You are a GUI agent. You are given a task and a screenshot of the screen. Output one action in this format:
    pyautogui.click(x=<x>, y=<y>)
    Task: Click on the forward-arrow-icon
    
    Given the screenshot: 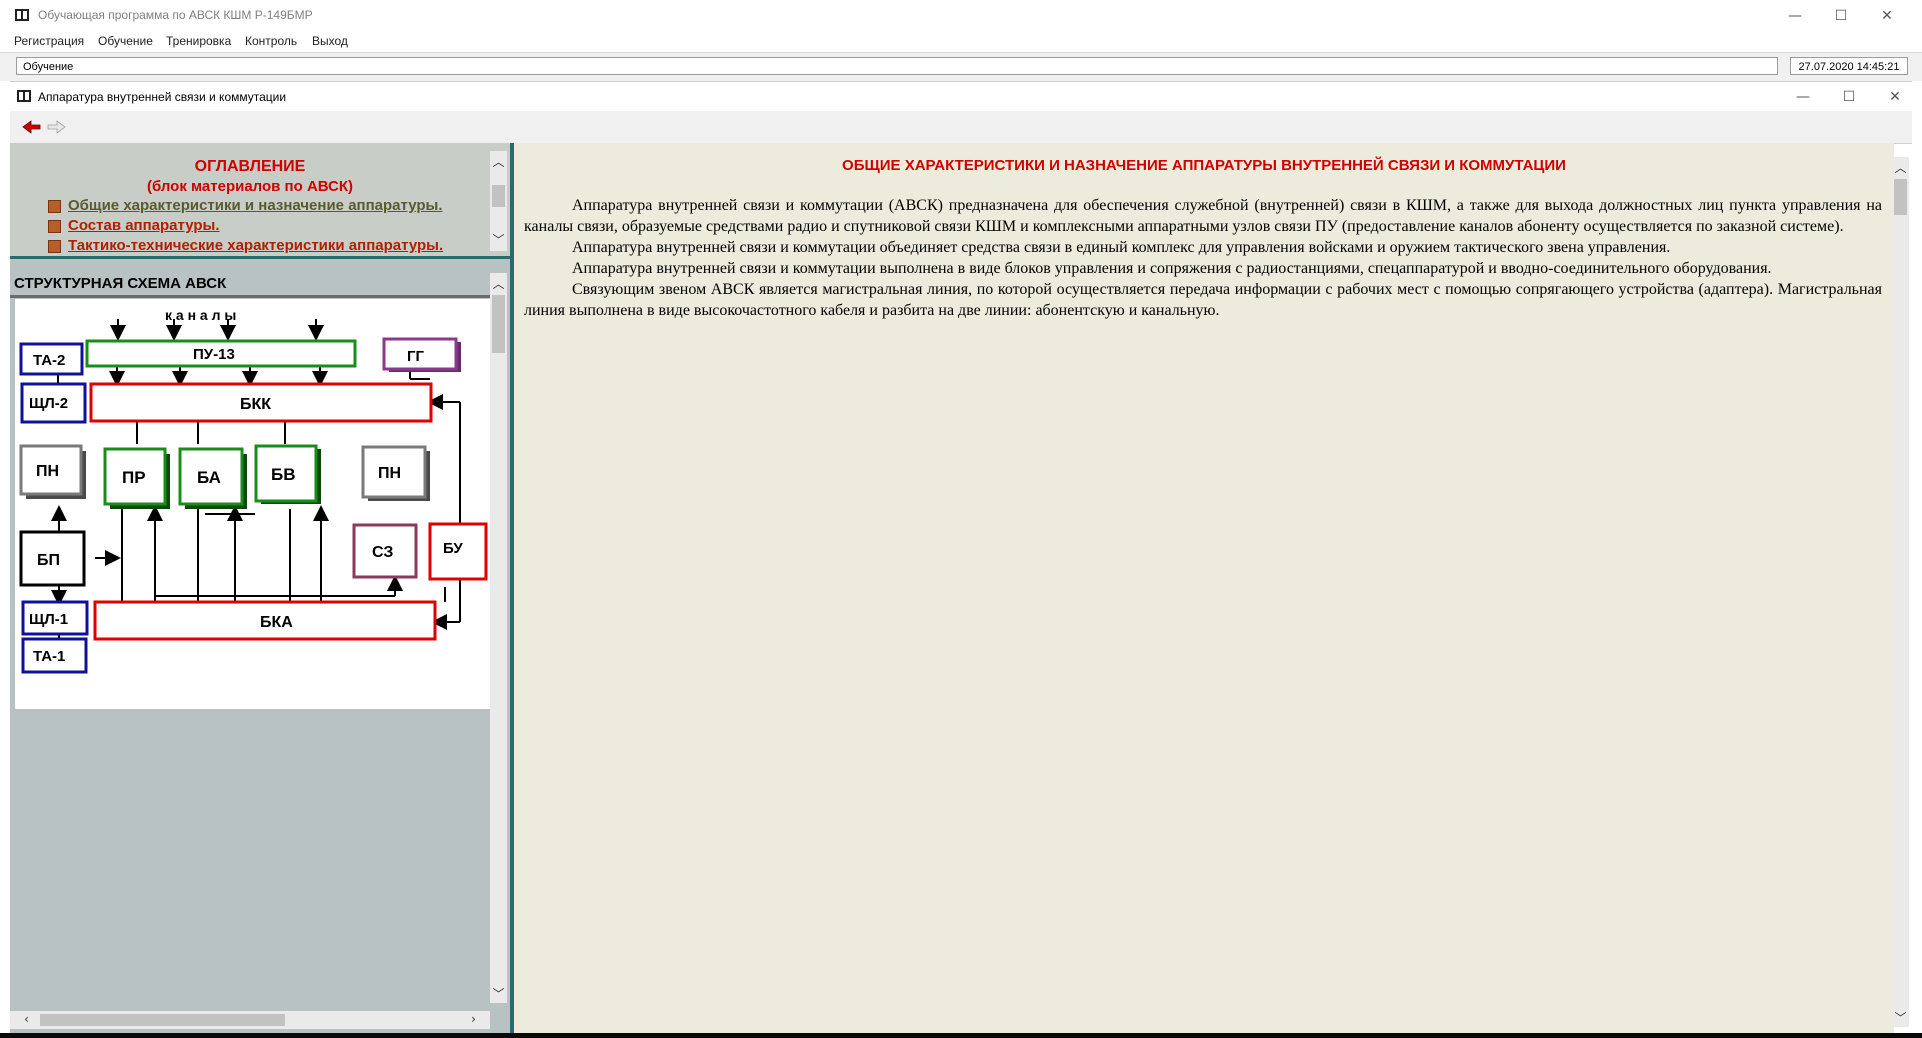 What is the action you would take?
    pyautogui.click(x=56, y=127)
    